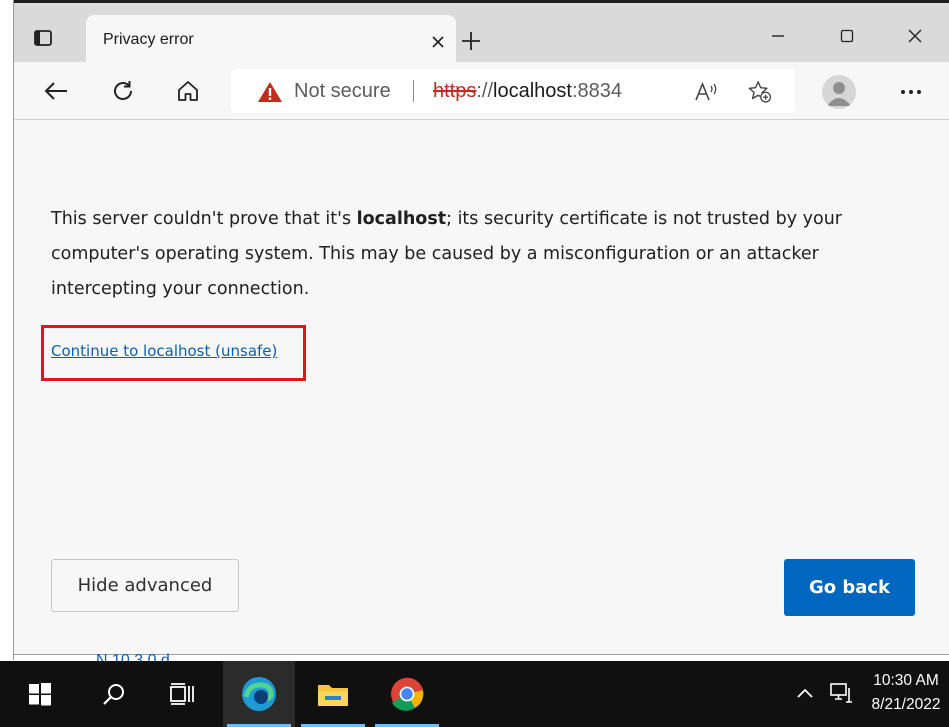 The width and height of the screenshot is (949, 727). I want to click on window-edge, so click(7, 330).